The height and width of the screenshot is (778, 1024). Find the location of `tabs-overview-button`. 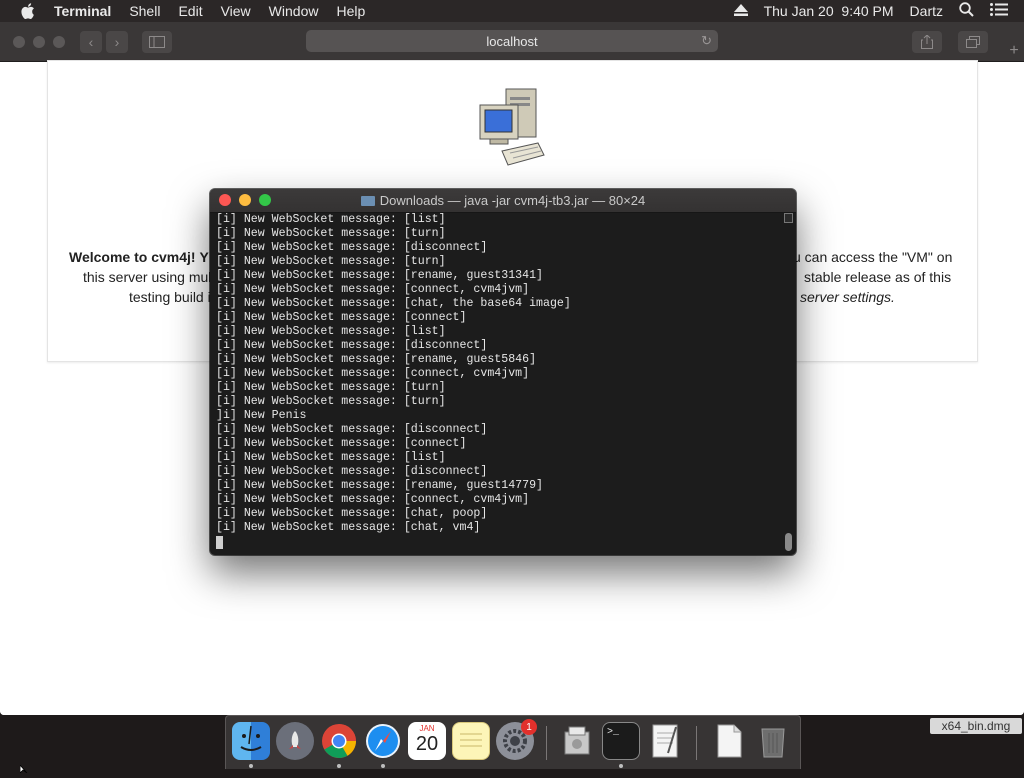

tabs-overview-button is located at coordinates (973, 42).